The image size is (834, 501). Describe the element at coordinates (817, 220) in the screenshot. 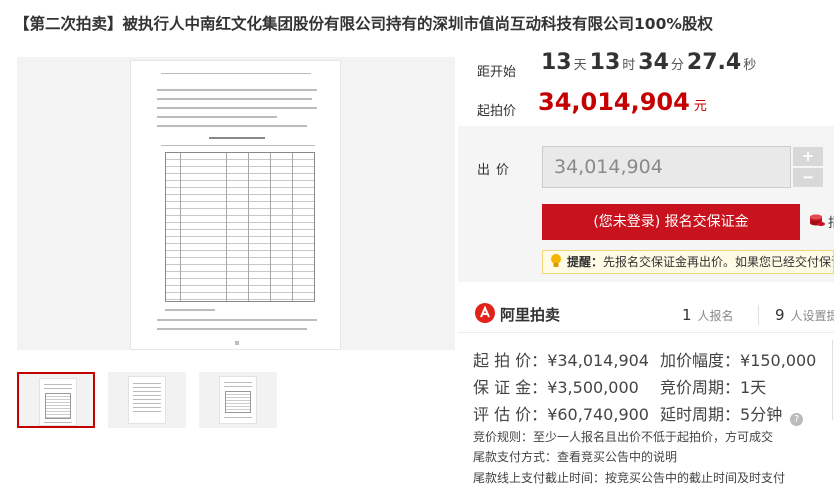

I see `coins-icon` at that location.